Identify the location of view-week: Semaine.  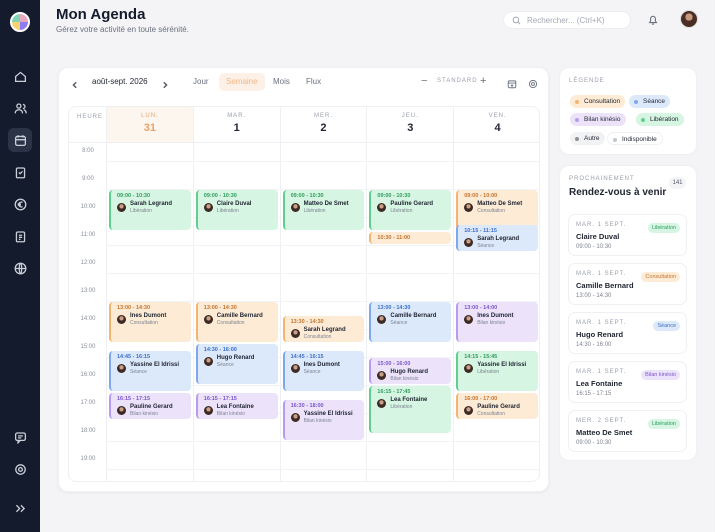
(242, 82).